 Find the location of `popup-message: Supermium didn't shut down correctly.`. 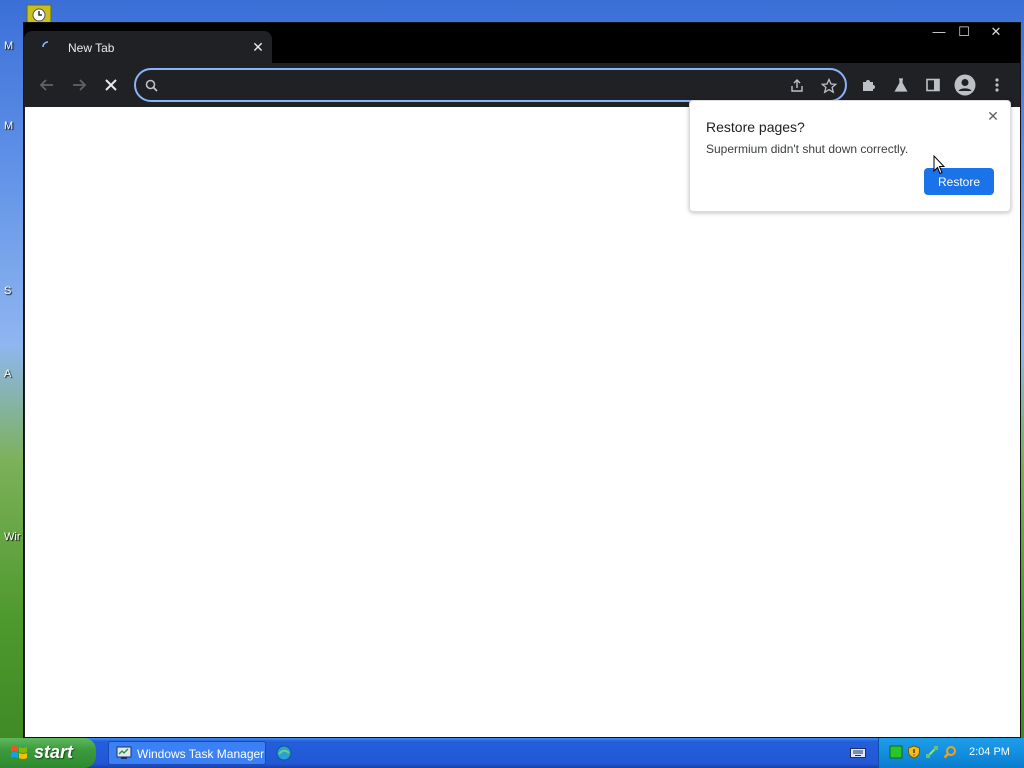

popup-message: Supermium didn't shut down correctly. is located at coordinates (807, 149).